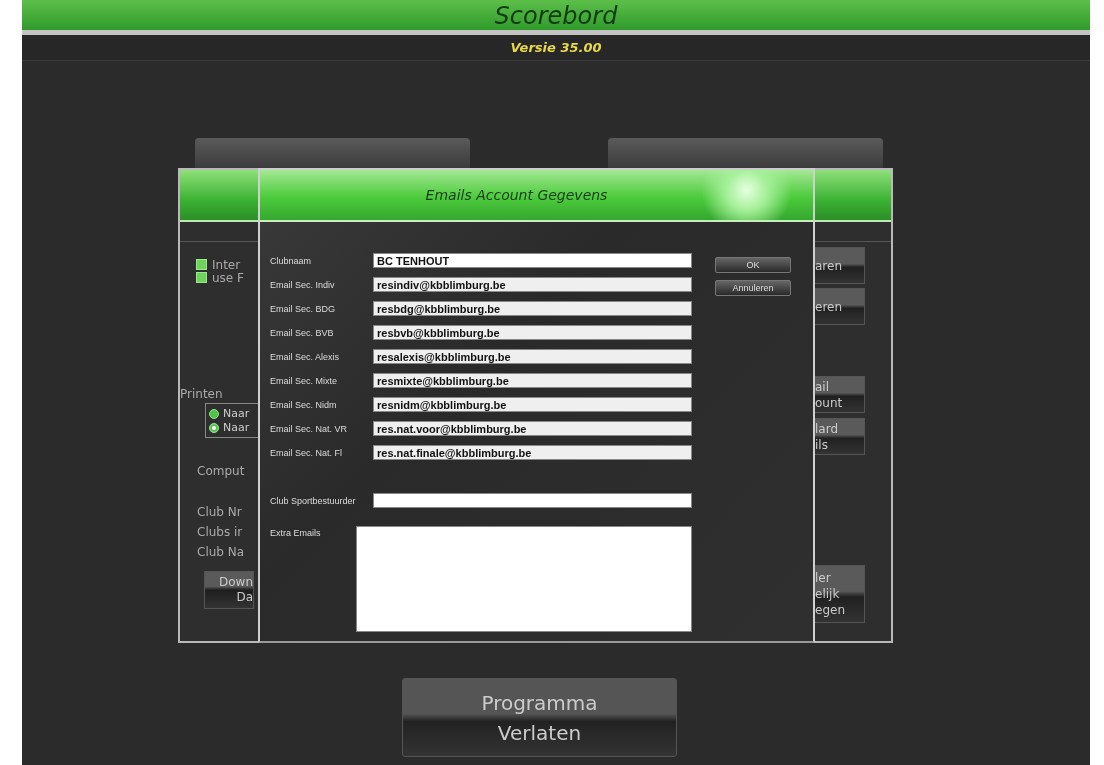  What do you see at coordinates (753, 265) in the screenshot?
I see `dialog-button: OK` at bounding box center [753, 265].